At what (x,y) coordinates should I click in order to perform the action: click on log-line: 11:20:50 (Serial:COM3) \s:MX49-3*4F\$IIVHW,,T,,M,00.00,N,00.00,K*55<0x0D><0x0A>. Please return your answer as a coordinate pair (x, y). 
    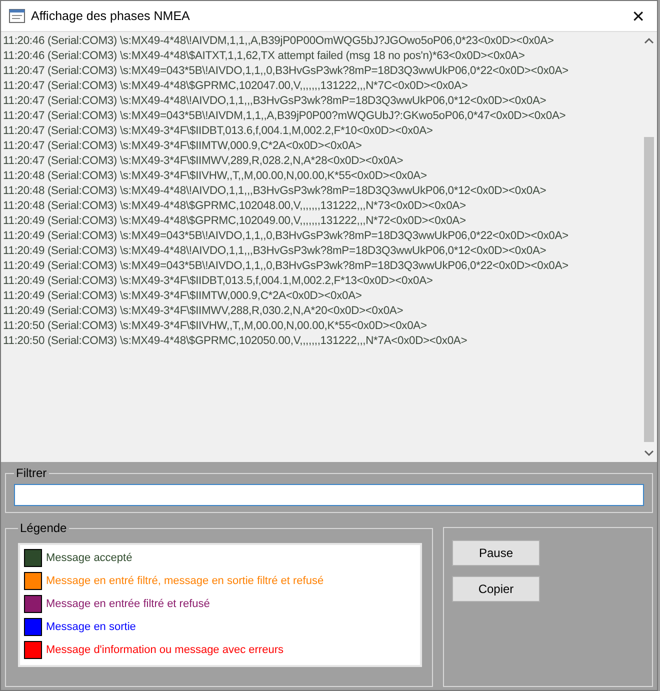
    Looking at the image, I should click on (215, 326).